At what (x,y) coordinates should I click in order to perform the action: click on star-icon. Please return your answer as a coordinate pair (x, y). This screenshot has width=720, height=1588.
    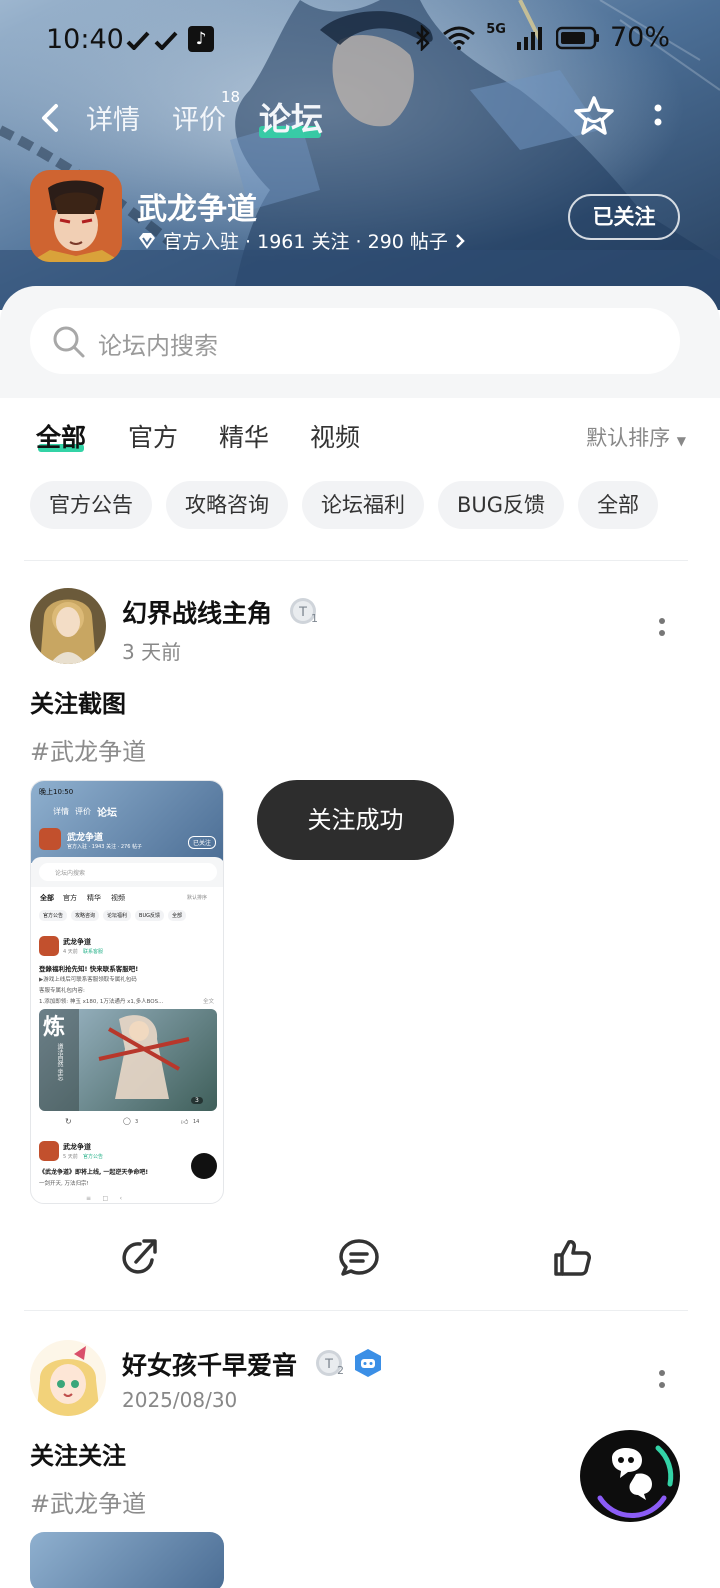
    Looking at the image, I should click on (594, 116).